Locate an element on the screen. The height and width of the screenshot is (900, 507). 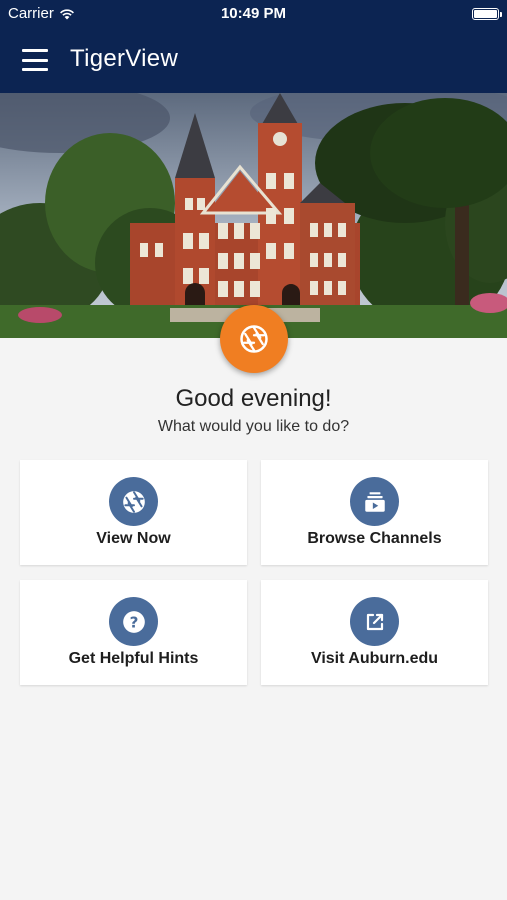
greeting-title: Good evening! is located at coordinates (253, 398).